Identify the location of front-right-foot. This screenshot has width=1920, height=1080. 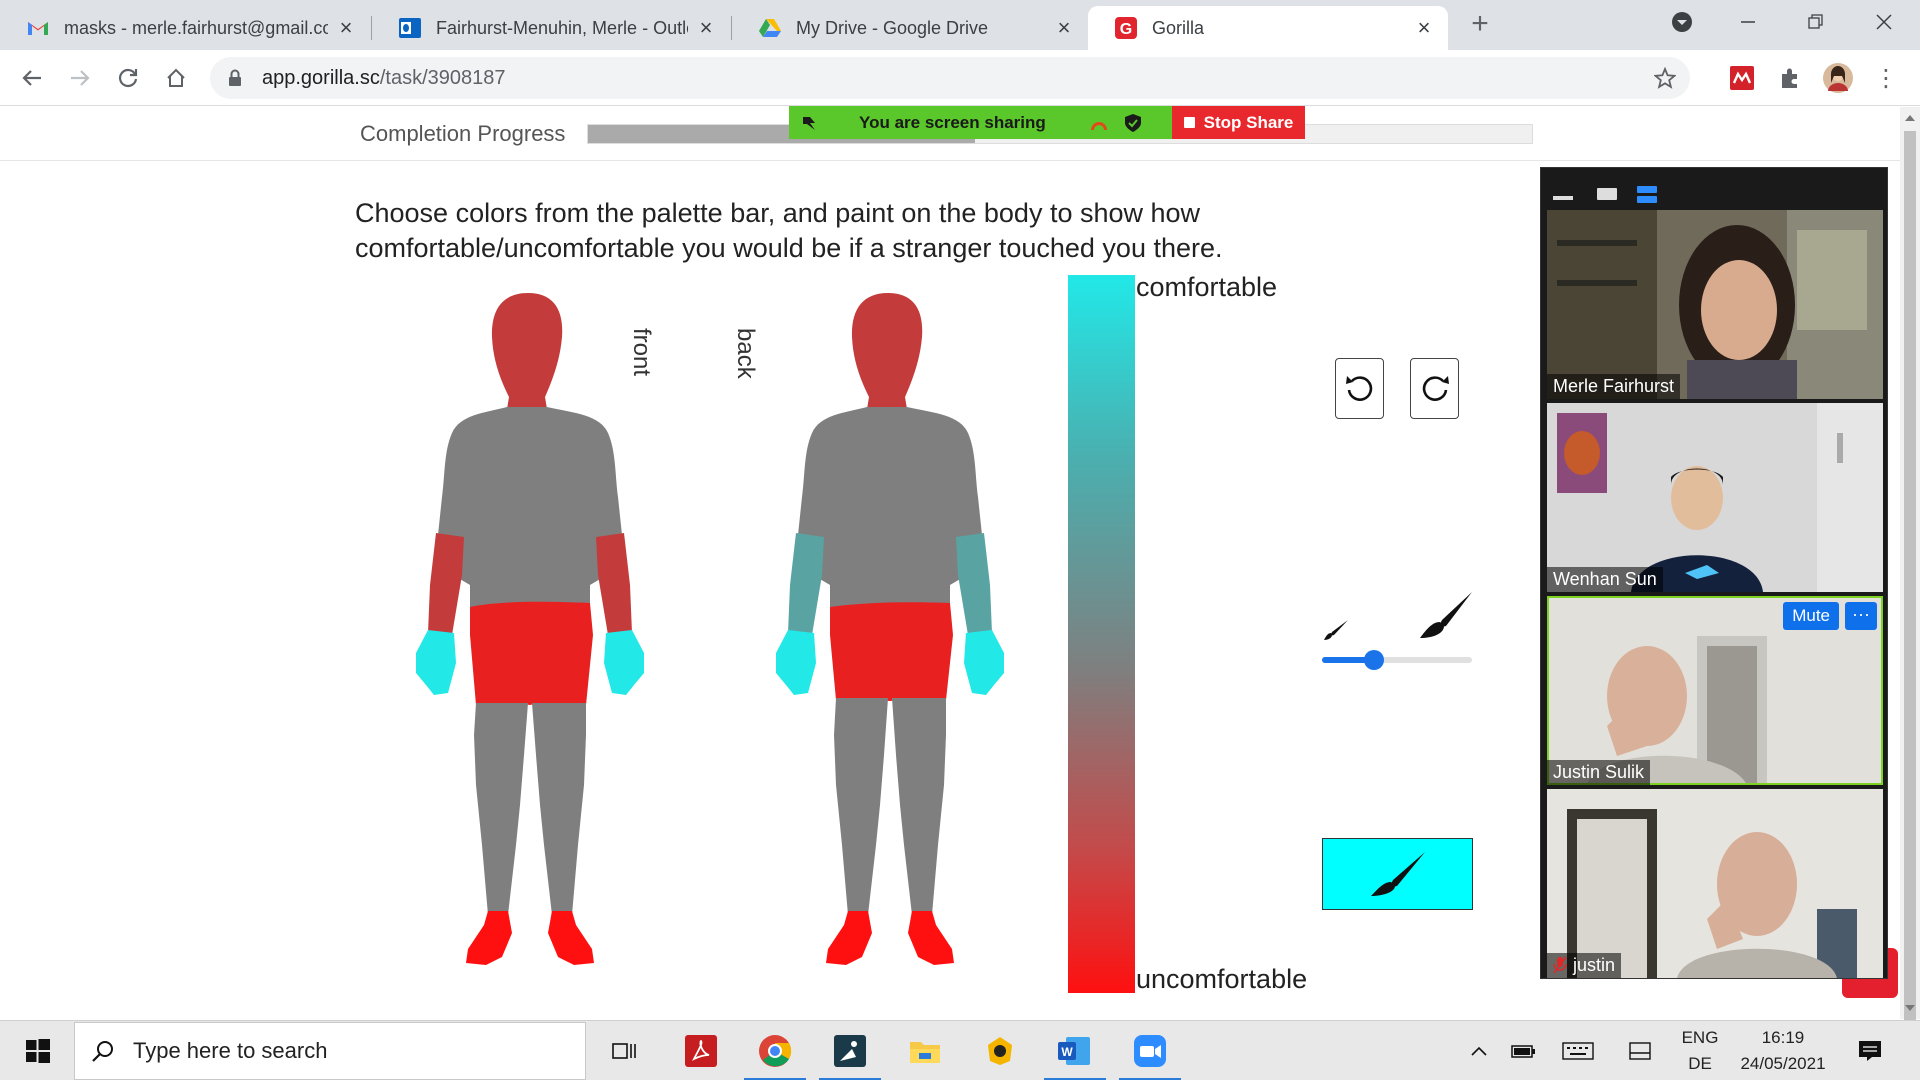
(489, 938).